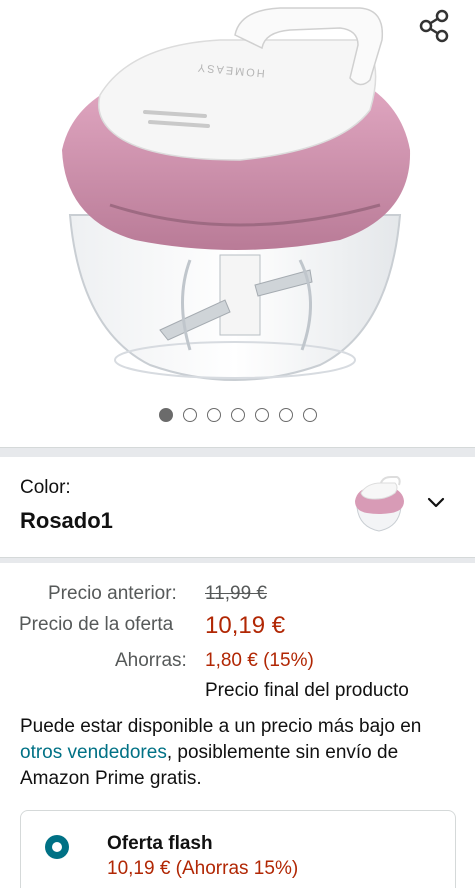 This screenshot has width=475, height=888. I want to click on previous-price-value: 11,99 €, so click(236, 593).